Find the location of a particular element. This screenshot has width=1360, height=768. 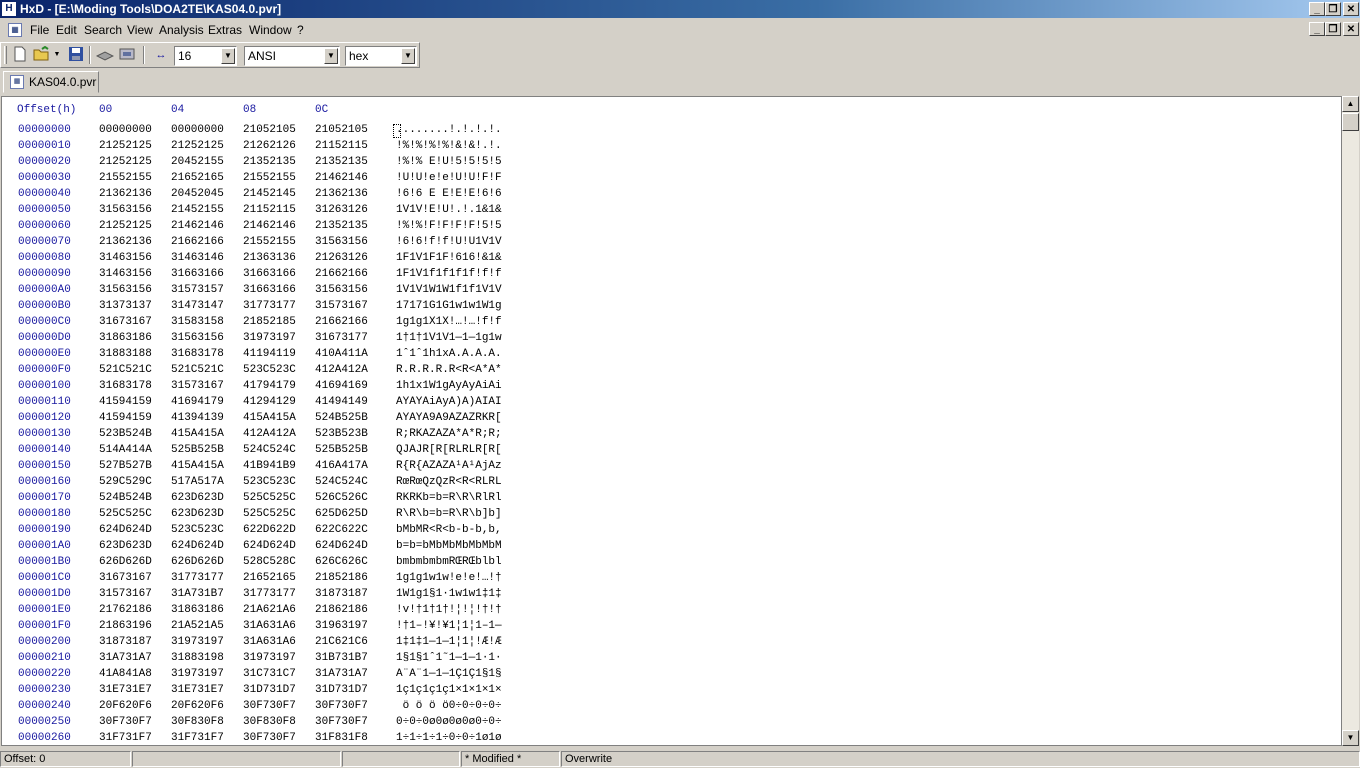

text-column: !%!%!F!F!F!F!5!5 is located at coordinates (449, 226).